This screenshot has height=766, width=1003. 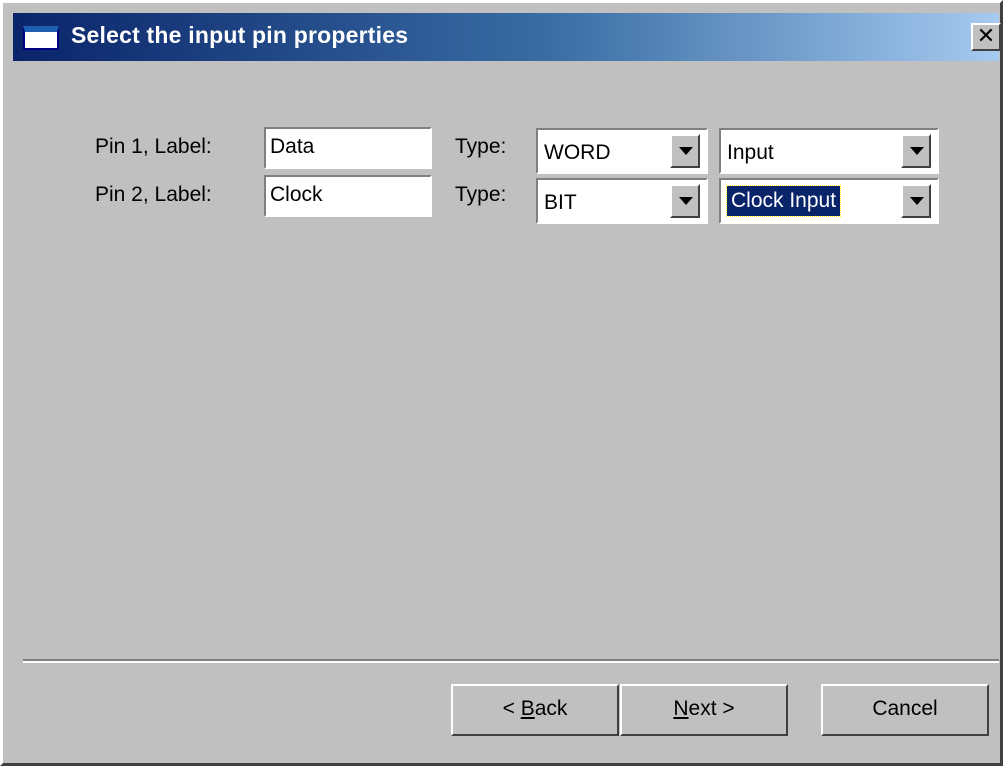 I want to click on dialog-title: Select the input pin properties, so click(x=240, y=35).